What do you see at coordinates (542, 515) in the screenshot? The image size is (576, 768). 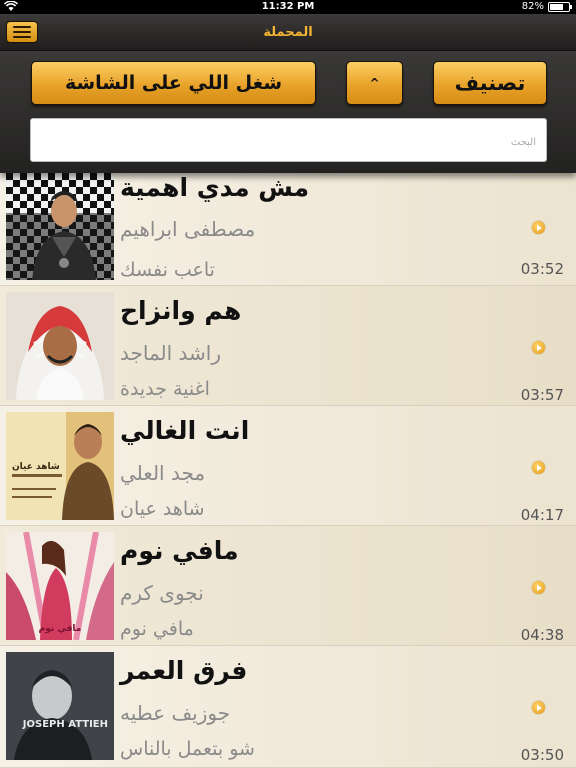 I see `song-duration: 04:17` at bounding box center [542, 515].